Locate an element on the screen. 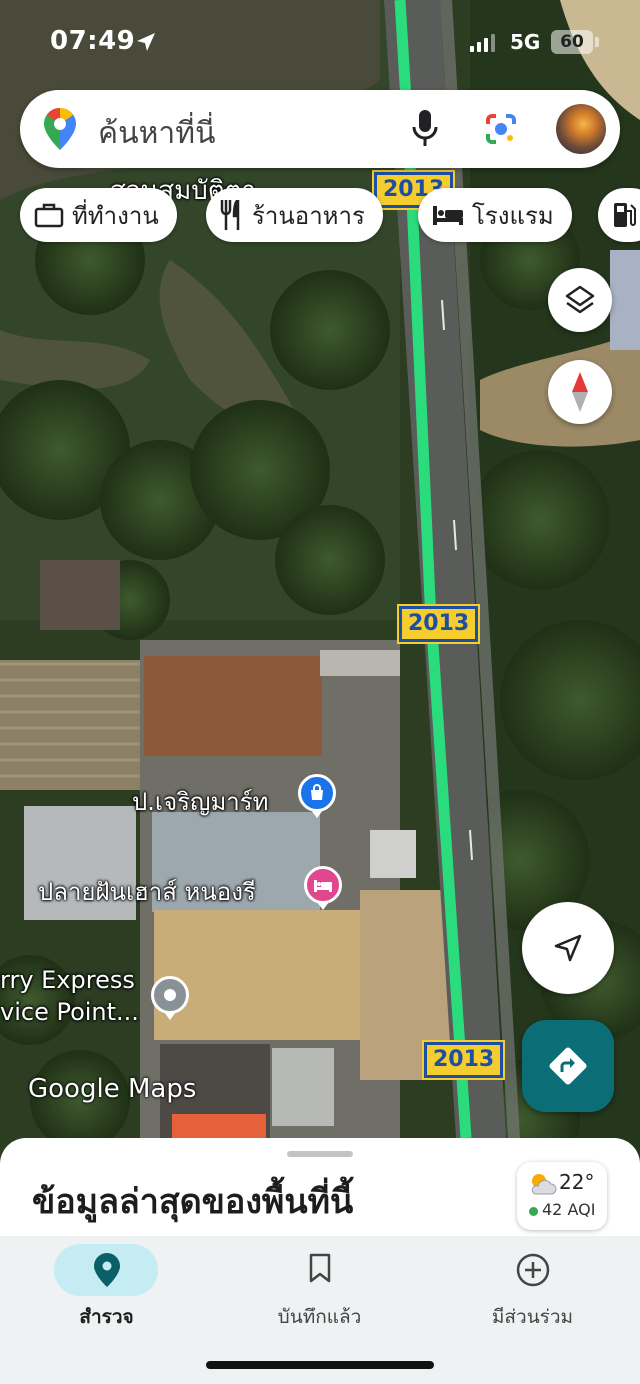  compass-button is located at coordinates (580, 392).